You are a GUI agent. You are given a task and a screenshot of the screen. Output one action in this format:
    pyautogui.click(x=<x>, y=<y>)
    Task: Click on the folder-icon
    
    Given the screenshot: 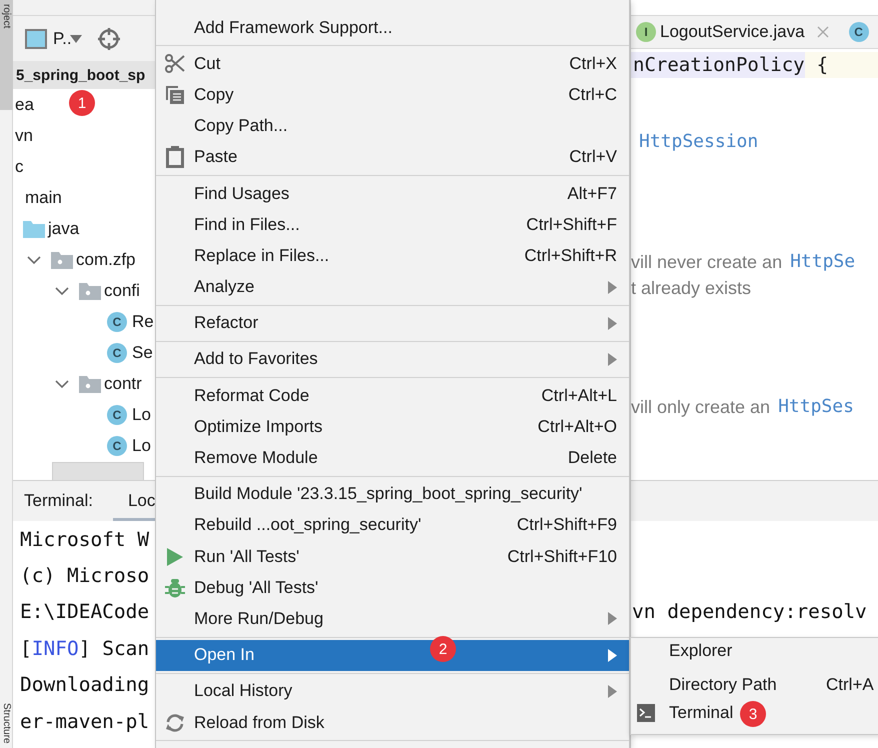 What is the action you would take?
    pyautogui.click(x=34, y=229)
    